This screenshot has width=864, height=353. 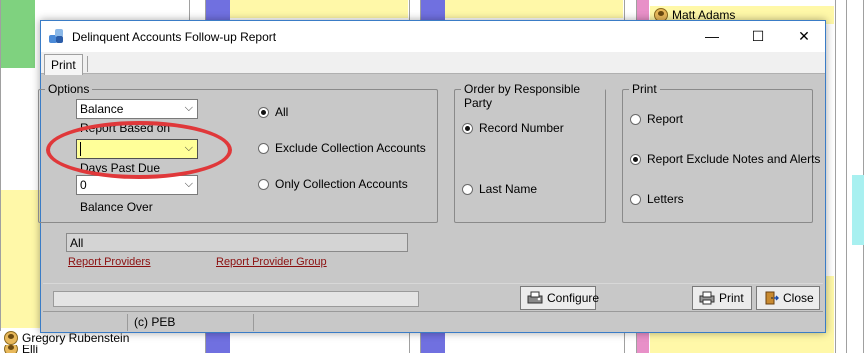 I want to click on radio-record-number-label: Record Number, so click(x=521, y=128).